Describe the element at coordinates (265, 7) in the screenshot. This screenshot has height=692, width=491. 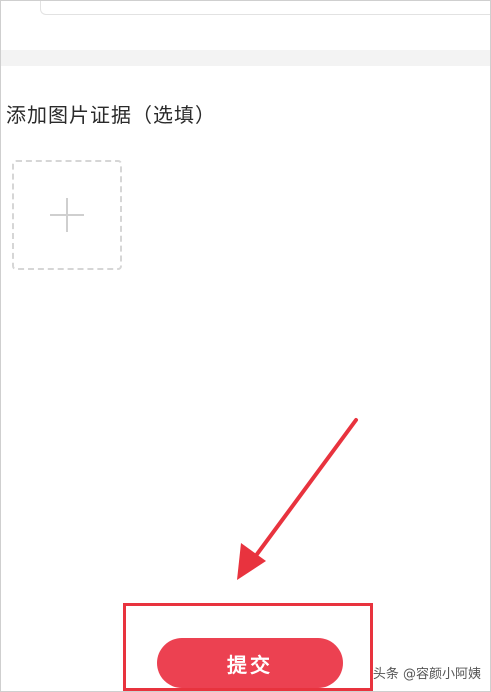
I see `previous-input-field` at that location.